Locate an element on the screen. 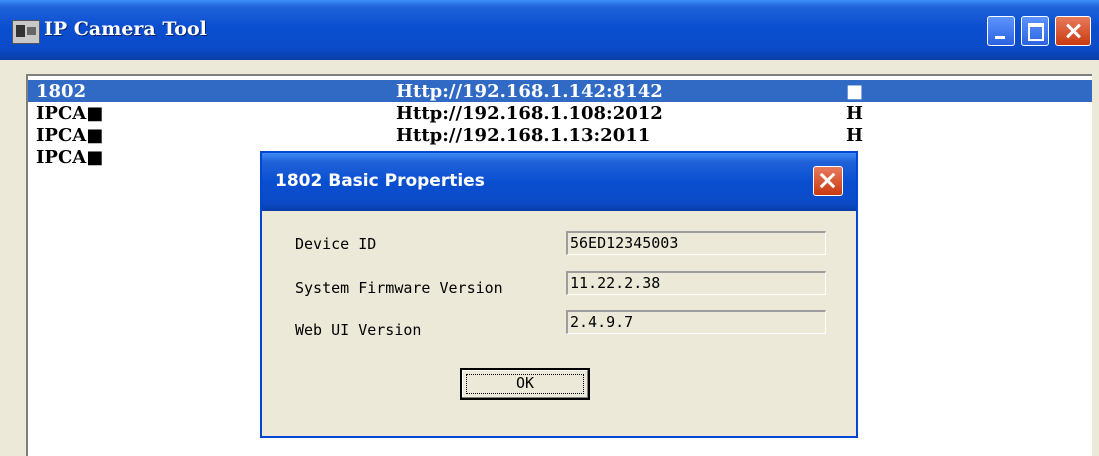 This screenshot has width=1099, height=456. dialog-close-button is located at coordinates (828, 181).